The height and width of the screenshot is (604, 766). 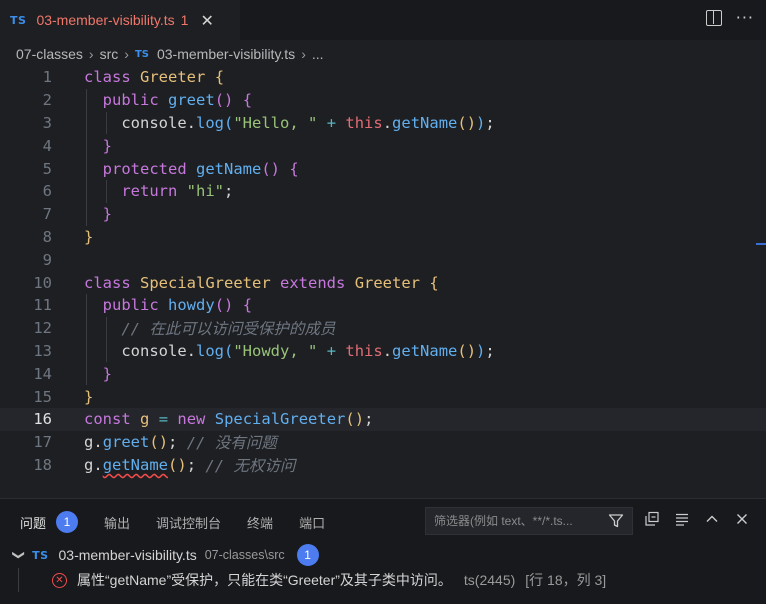 What do you see at coordinates (742, 519) in the screenshot?
I see `close-panel-icon` at bounding box center [742, 519].